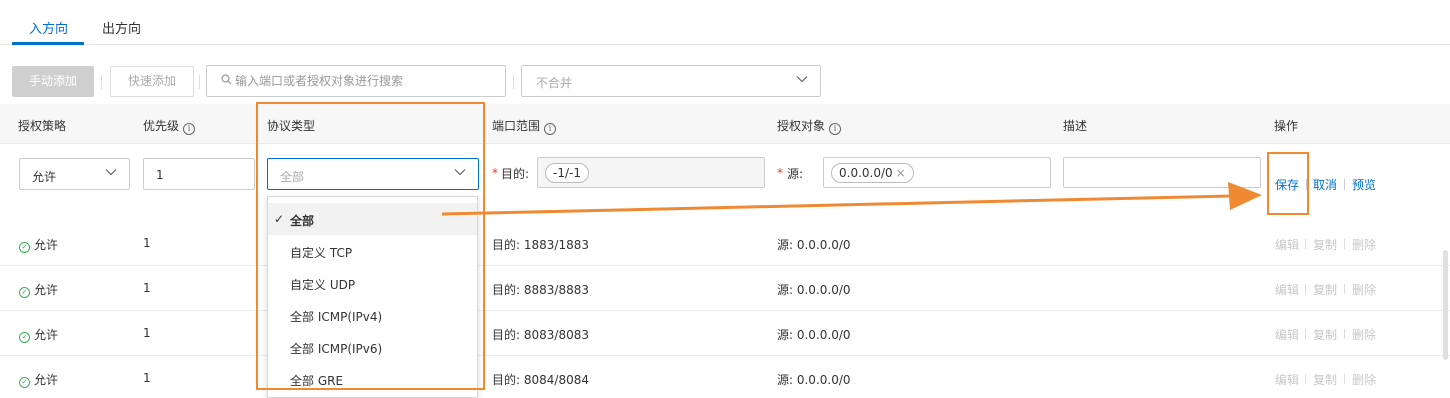 The height and width of the screenshot is (398, 1450). Describe the element at coordinates (1445, 305) in the screenshot. I see `scrollbar` at that location.